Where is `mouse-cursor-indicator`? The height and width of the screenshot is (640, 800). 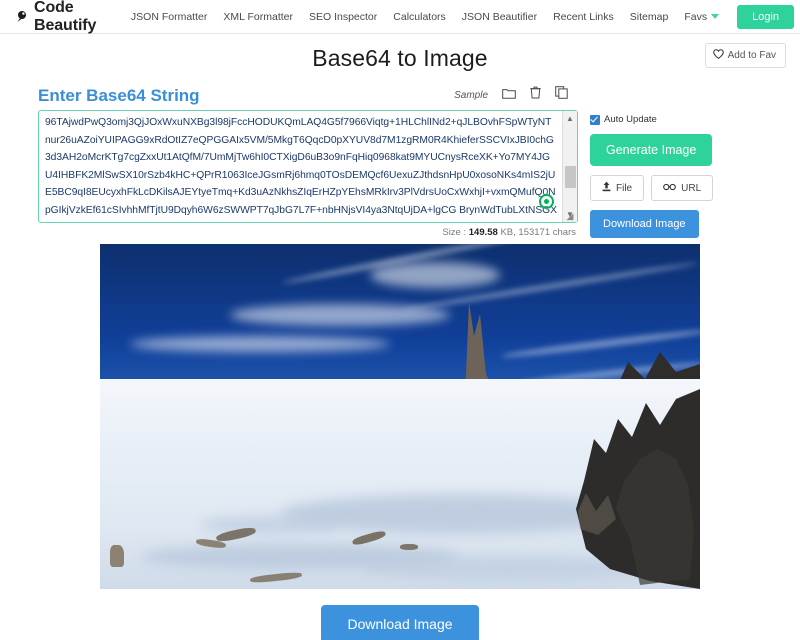 mouse-cursor-indicator is located at coordinates (546, 201).